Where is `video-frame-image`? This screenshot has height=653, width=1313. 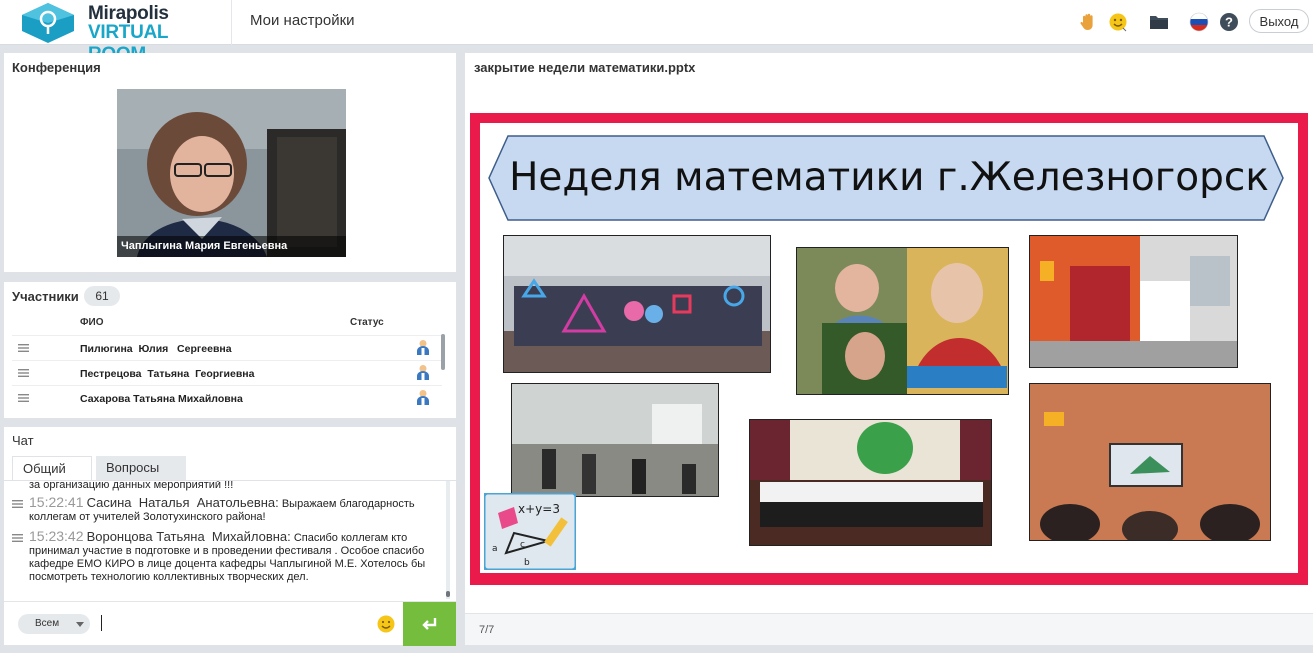
video-frame-image is located at coordinates (231, 173).